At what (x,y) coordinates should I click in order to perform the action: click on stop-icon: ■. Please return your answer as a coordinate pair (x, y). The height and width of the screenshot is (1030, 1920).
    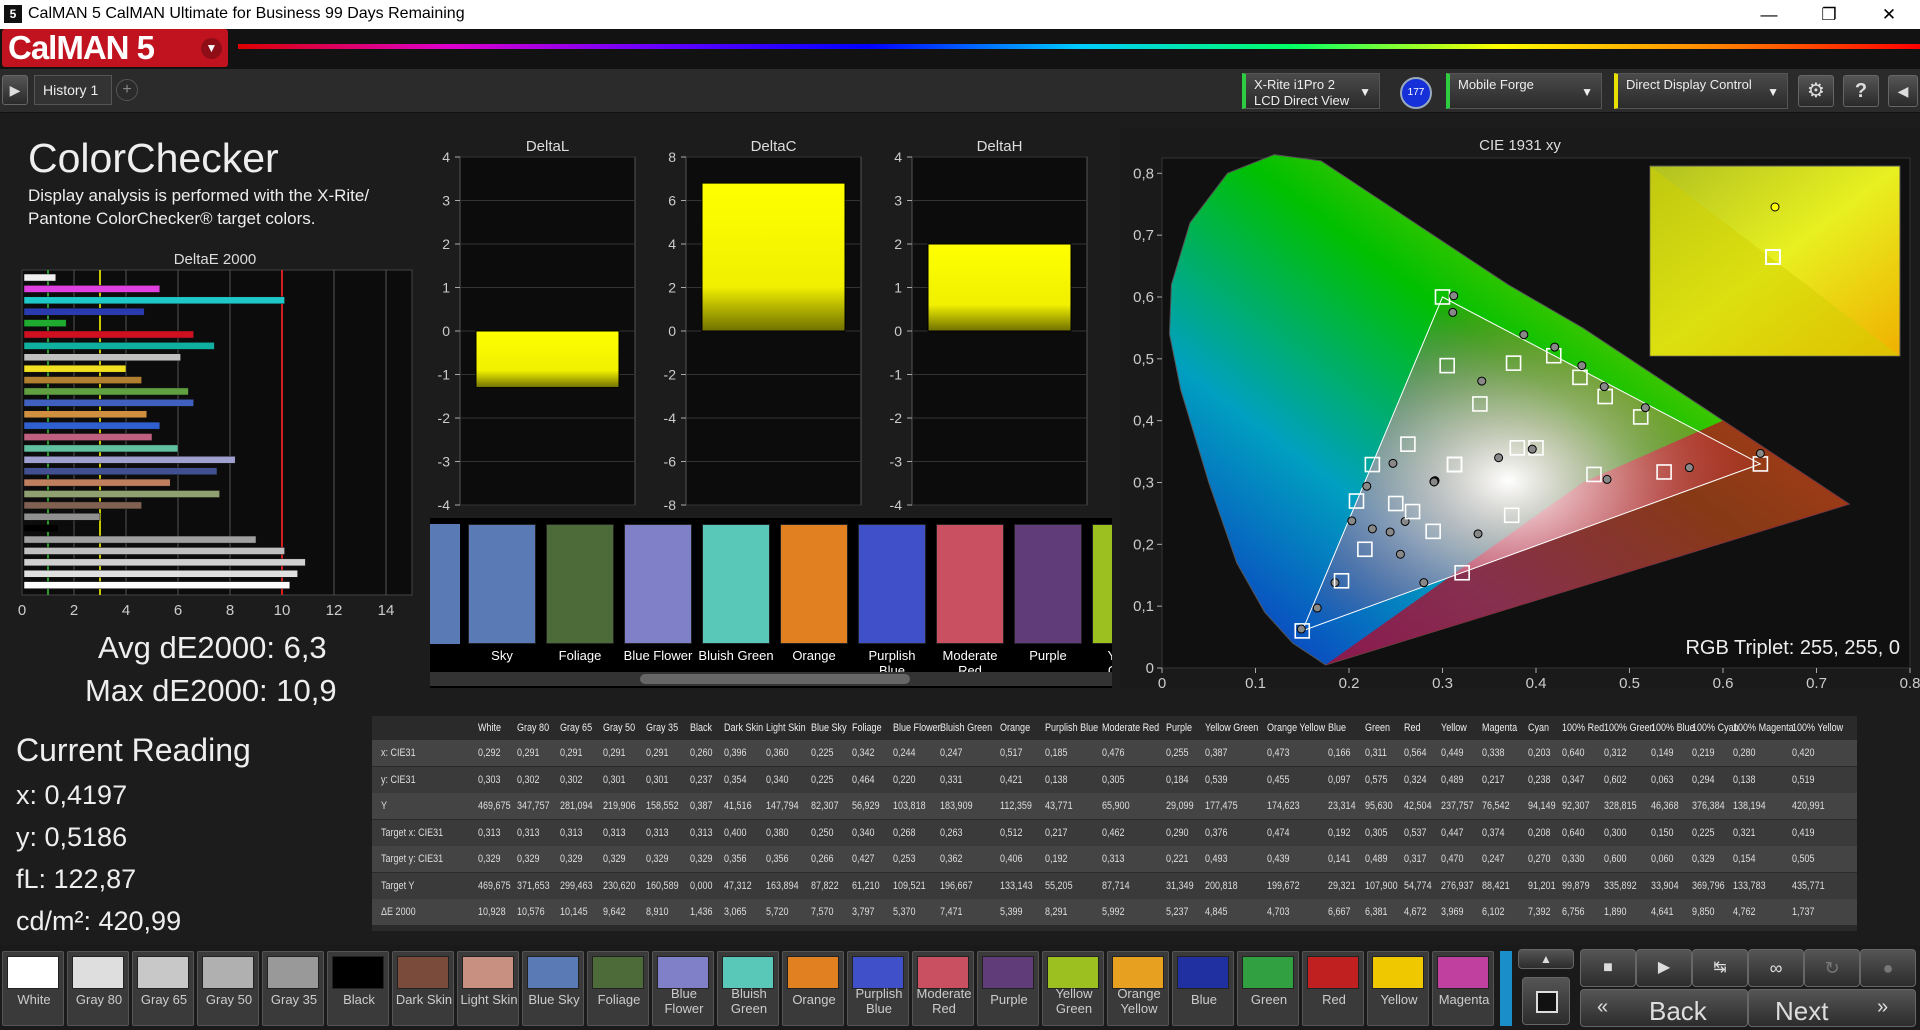
    Looking at the image, I should click on (1608, 968).